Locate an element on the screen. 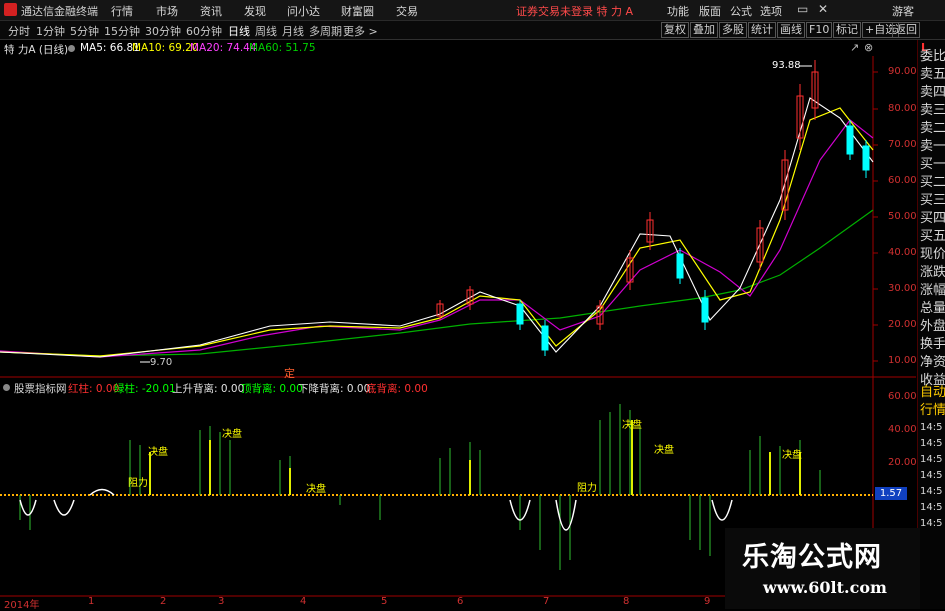 This screenshot has height=611, width=945. panel-item-bid2: 买二 is located at coordinates (932, 183).